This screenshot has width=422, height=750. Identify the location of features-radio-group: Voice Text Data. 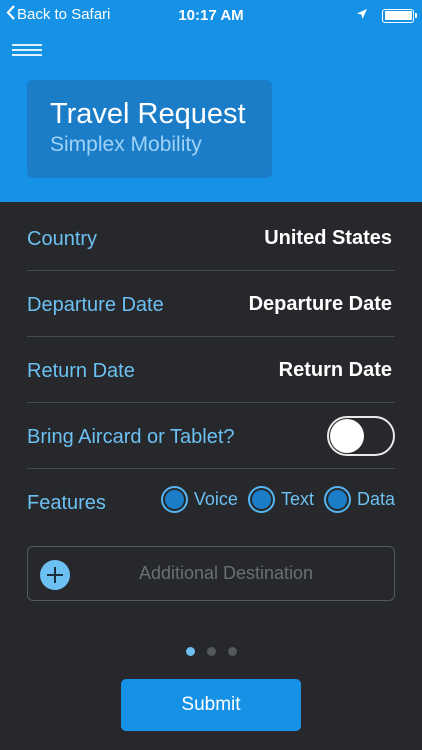
(273, 499).